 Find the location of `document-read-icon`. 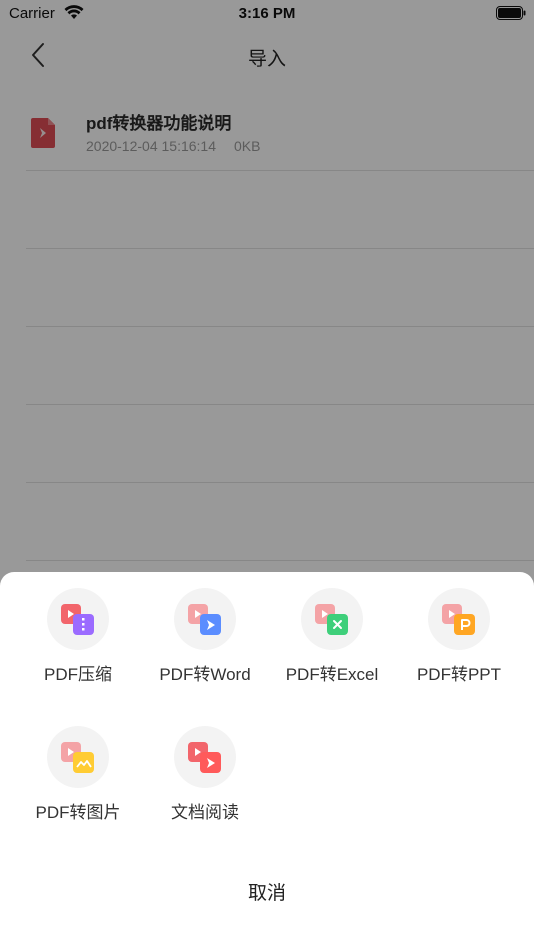

document-read-icon is located at coordinates (204, 757).